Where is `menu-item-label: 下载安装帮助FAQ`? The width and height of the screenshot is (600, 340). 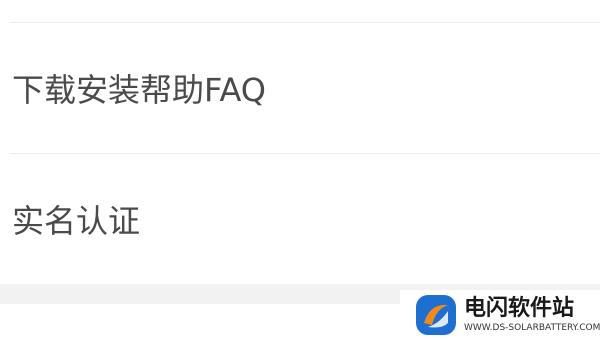 menu-item-label: 下载安装帮助FAQ is located at coordinates (139, 90).